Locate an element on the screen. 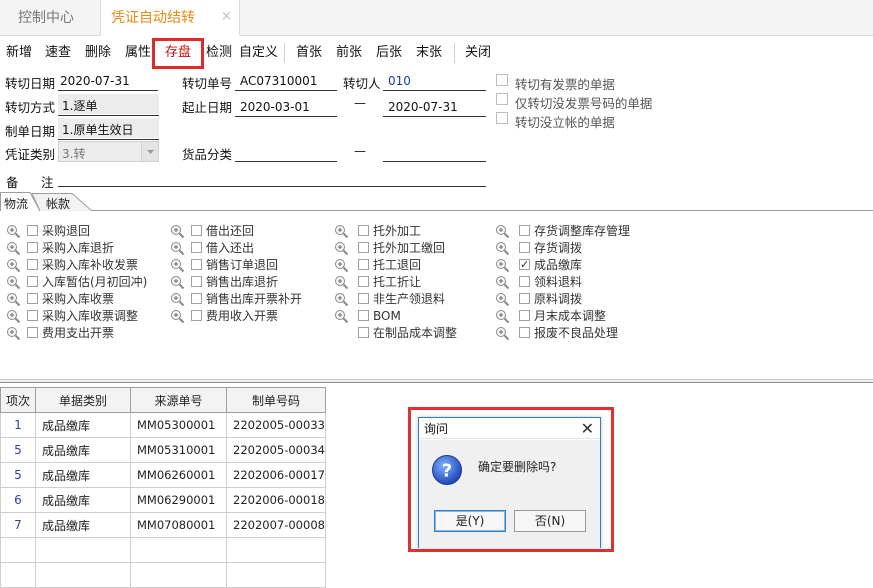 The height and width of the screenshot is (588, 873). subtab-accounts: 帐款 is located at coordinates (58, 203).